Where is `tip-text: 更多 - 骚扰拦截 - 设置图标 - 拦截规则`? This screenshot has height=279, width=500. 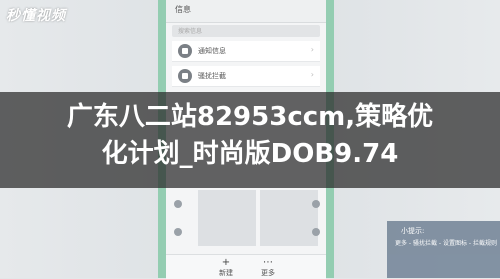 tip-text: 更多 - 骚扰拦截 - 设置图标 - 拦截规则 is located at coordinates (446, 243).